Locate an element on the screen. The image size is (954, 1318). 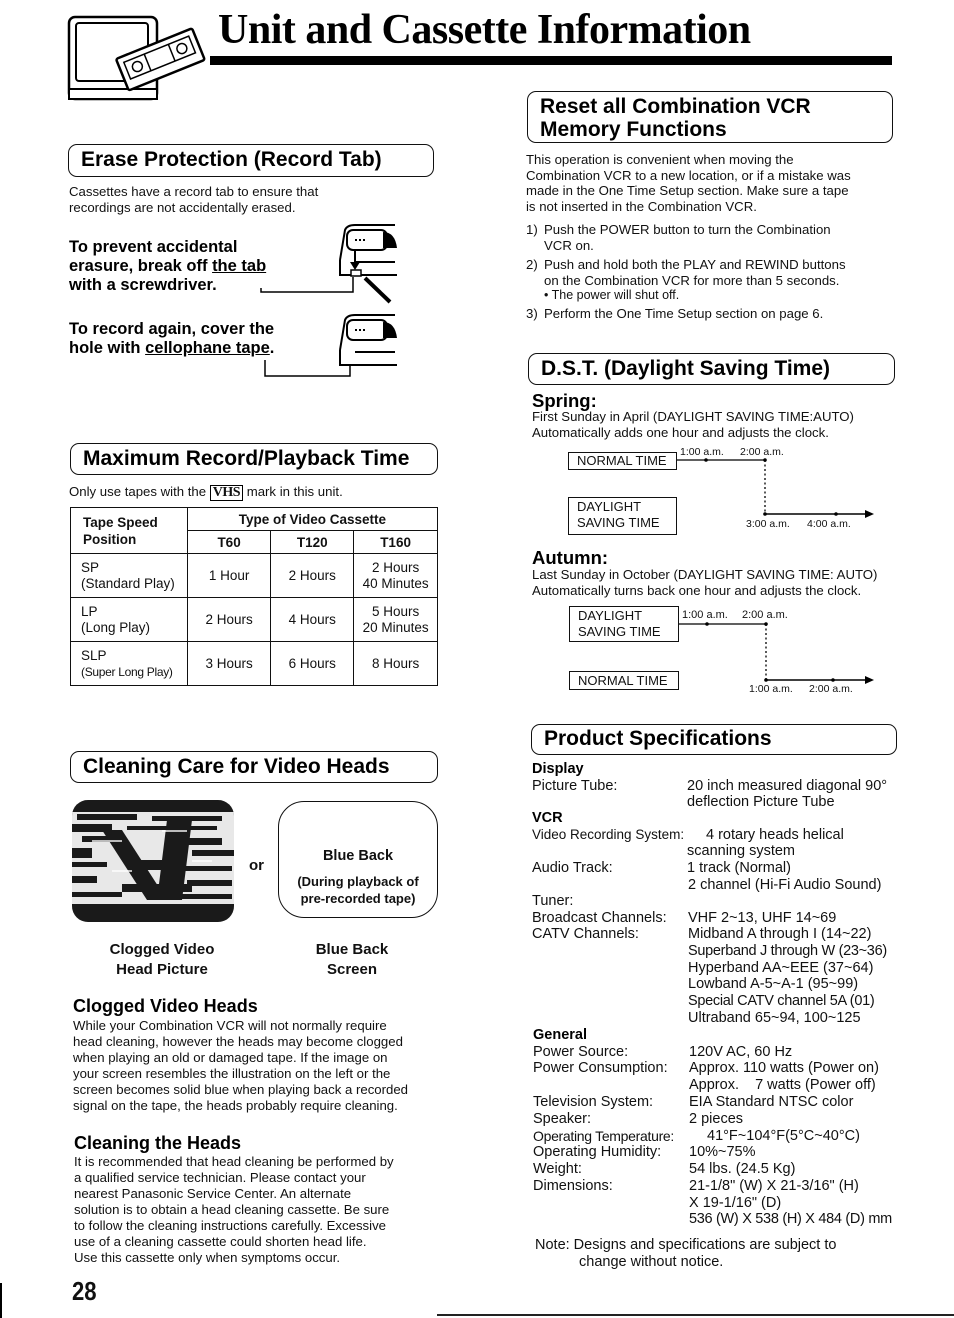
step-number: 1) is located at coordinates (532, 229).